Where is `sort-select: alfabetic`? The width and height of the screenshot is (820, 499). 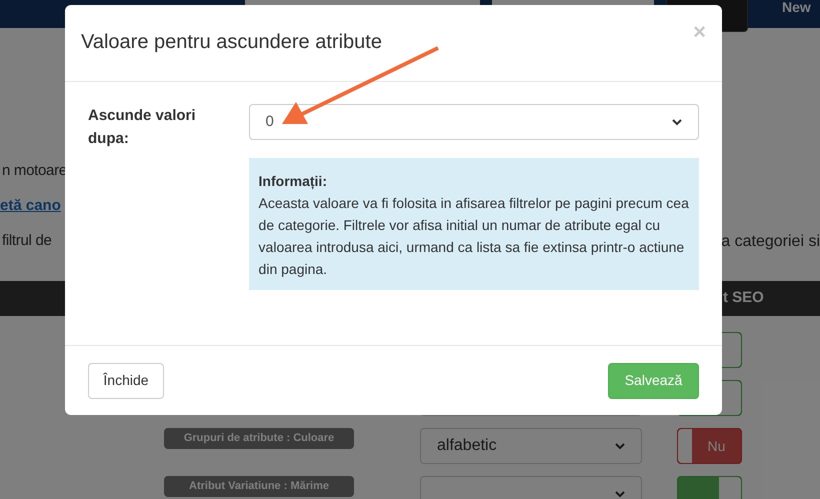
sort-select: alfabetic is located at coordinates (531, 446).